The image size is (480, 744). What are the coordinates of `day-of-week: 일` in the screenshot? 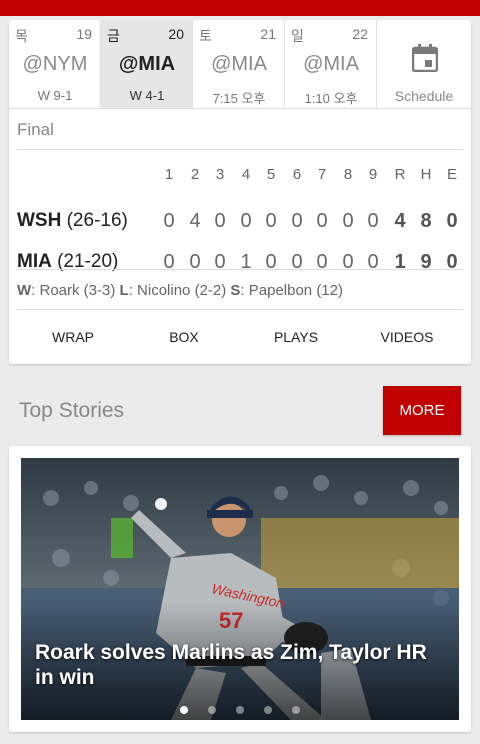 It's located at (297, 36).